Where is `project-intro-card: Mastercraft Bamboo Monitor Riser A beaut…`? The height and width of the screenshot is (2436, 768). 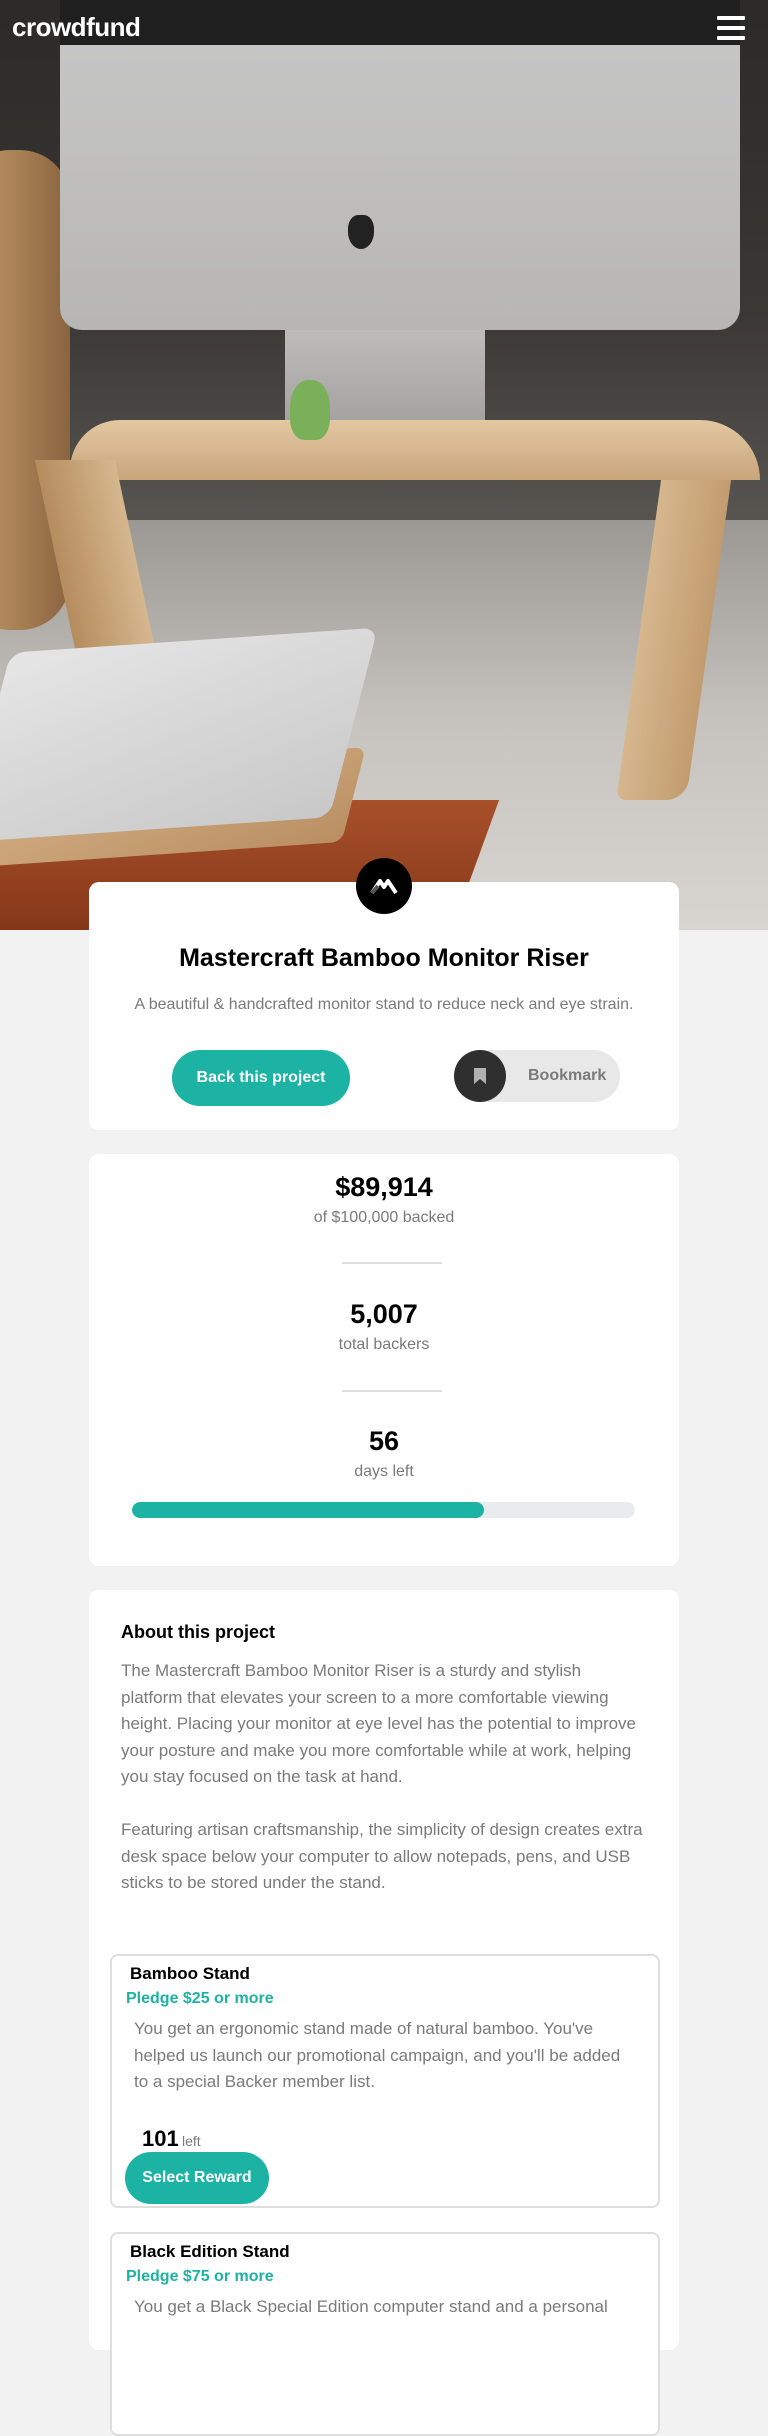
project-intro-card: Mastercraft Bamboo Monitor Riser A beaut… is located at coordinates (384, 1006).